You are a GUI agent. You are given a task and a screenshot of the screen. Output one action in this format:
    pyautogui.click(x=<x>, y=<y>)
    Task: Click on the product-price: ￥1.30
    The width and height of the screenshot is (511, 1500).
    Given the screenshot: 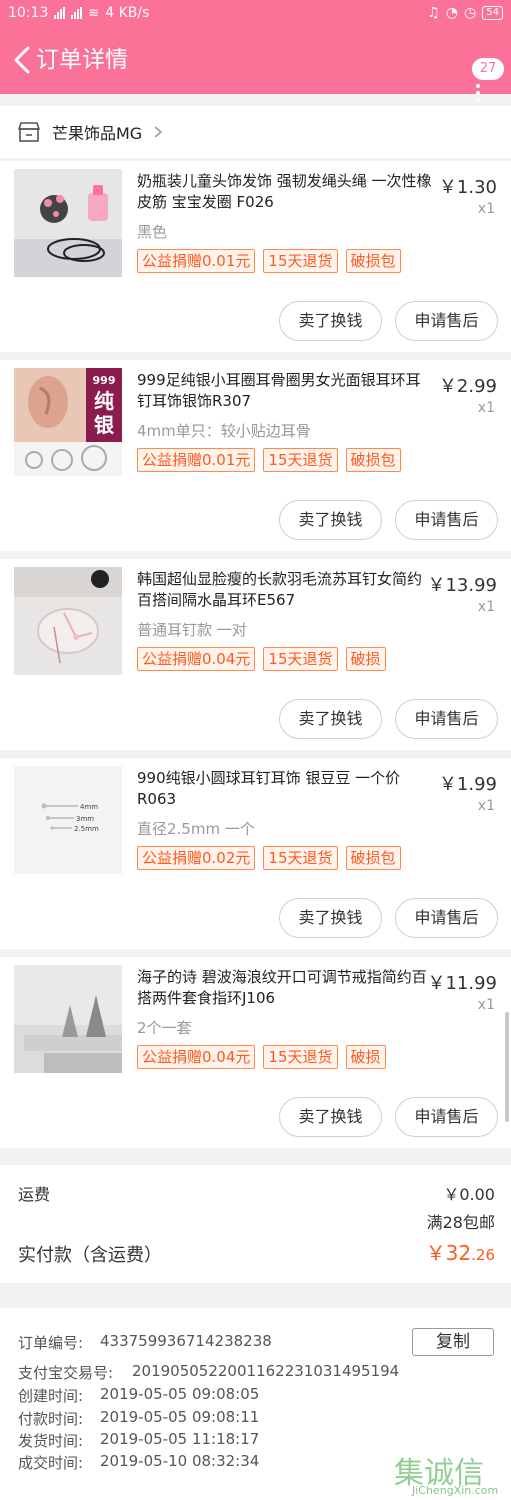 What is the action you would take?
    pyautogui.click(x=467, y=187)
    